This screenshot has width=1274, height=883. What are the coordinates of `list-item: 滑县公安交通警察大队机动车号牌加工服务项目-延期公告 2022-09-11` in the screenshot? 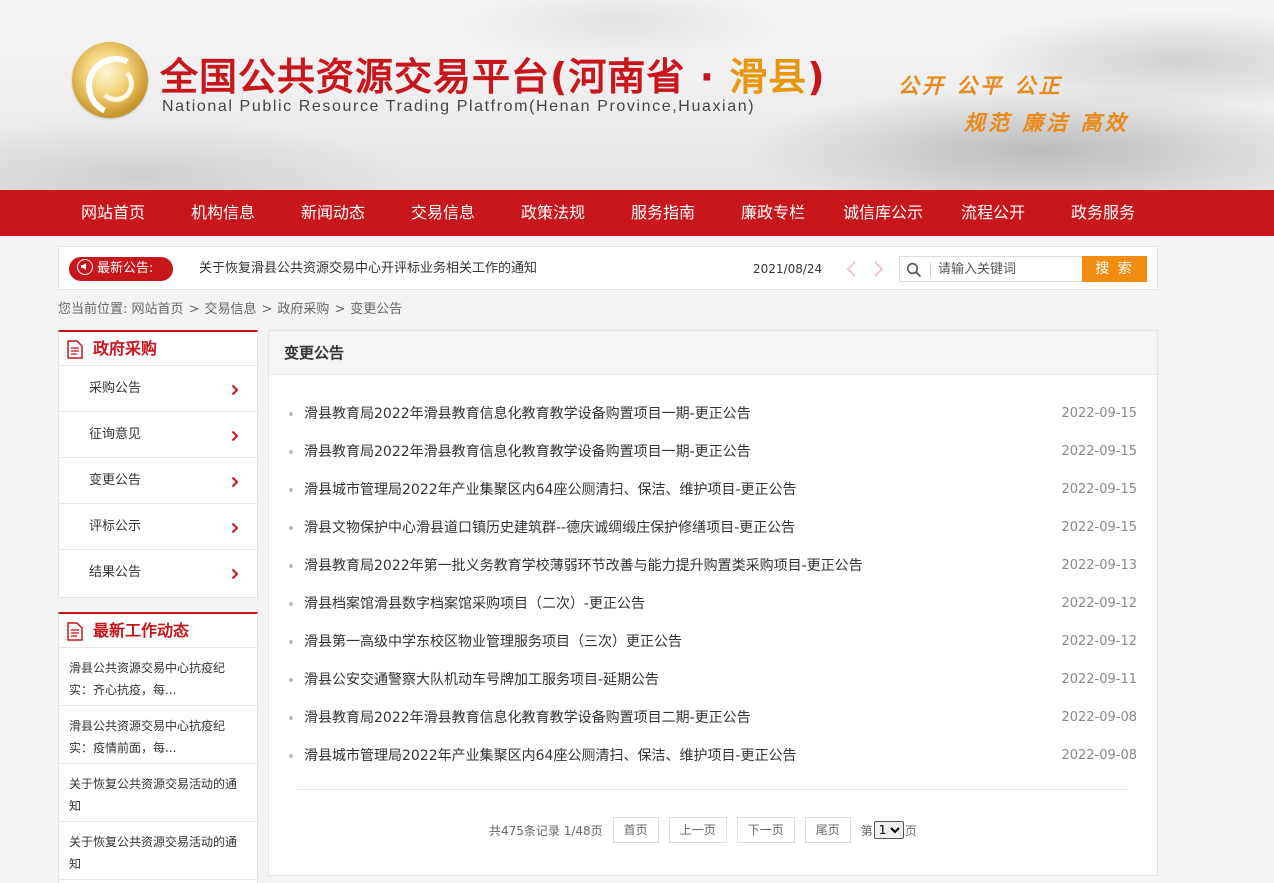 It's located at (713, 680).